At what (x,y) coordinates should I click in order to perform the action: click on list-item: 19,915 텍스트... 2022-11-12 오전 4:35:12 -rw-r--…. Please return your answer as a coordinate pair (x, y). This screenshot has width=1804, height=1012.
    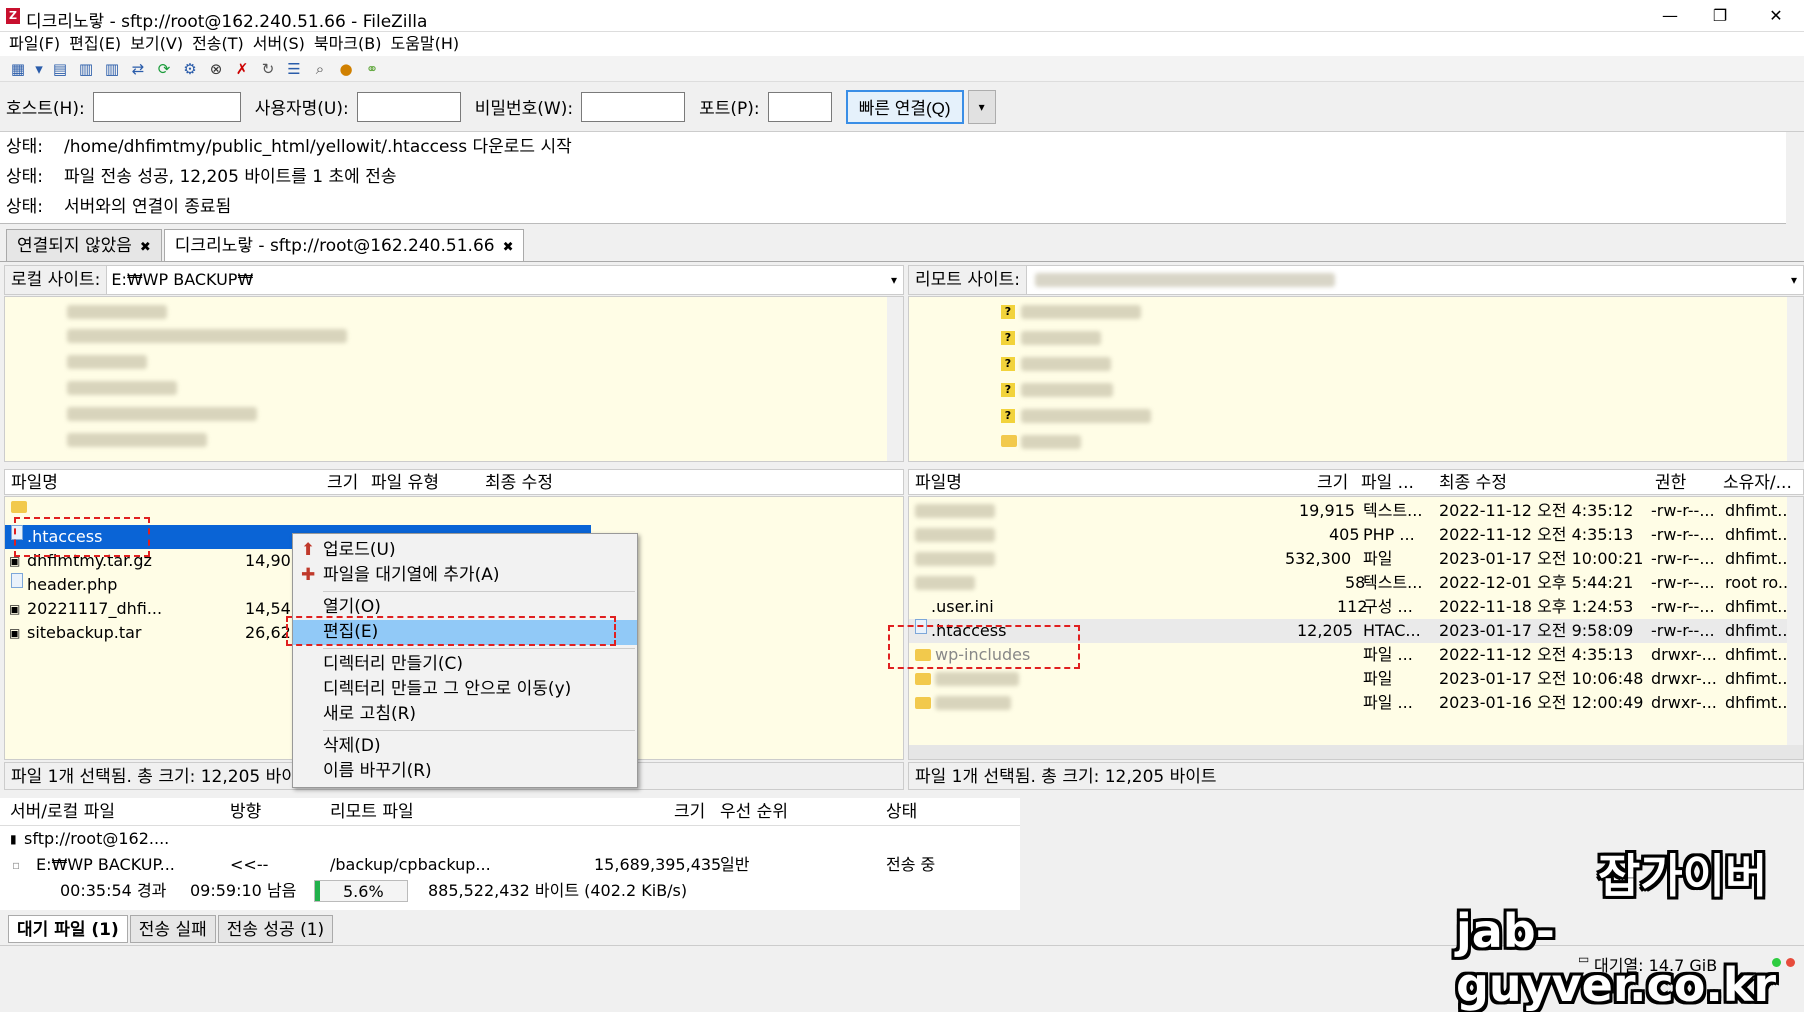
    Looking at the image, I should click on (1356, 511).